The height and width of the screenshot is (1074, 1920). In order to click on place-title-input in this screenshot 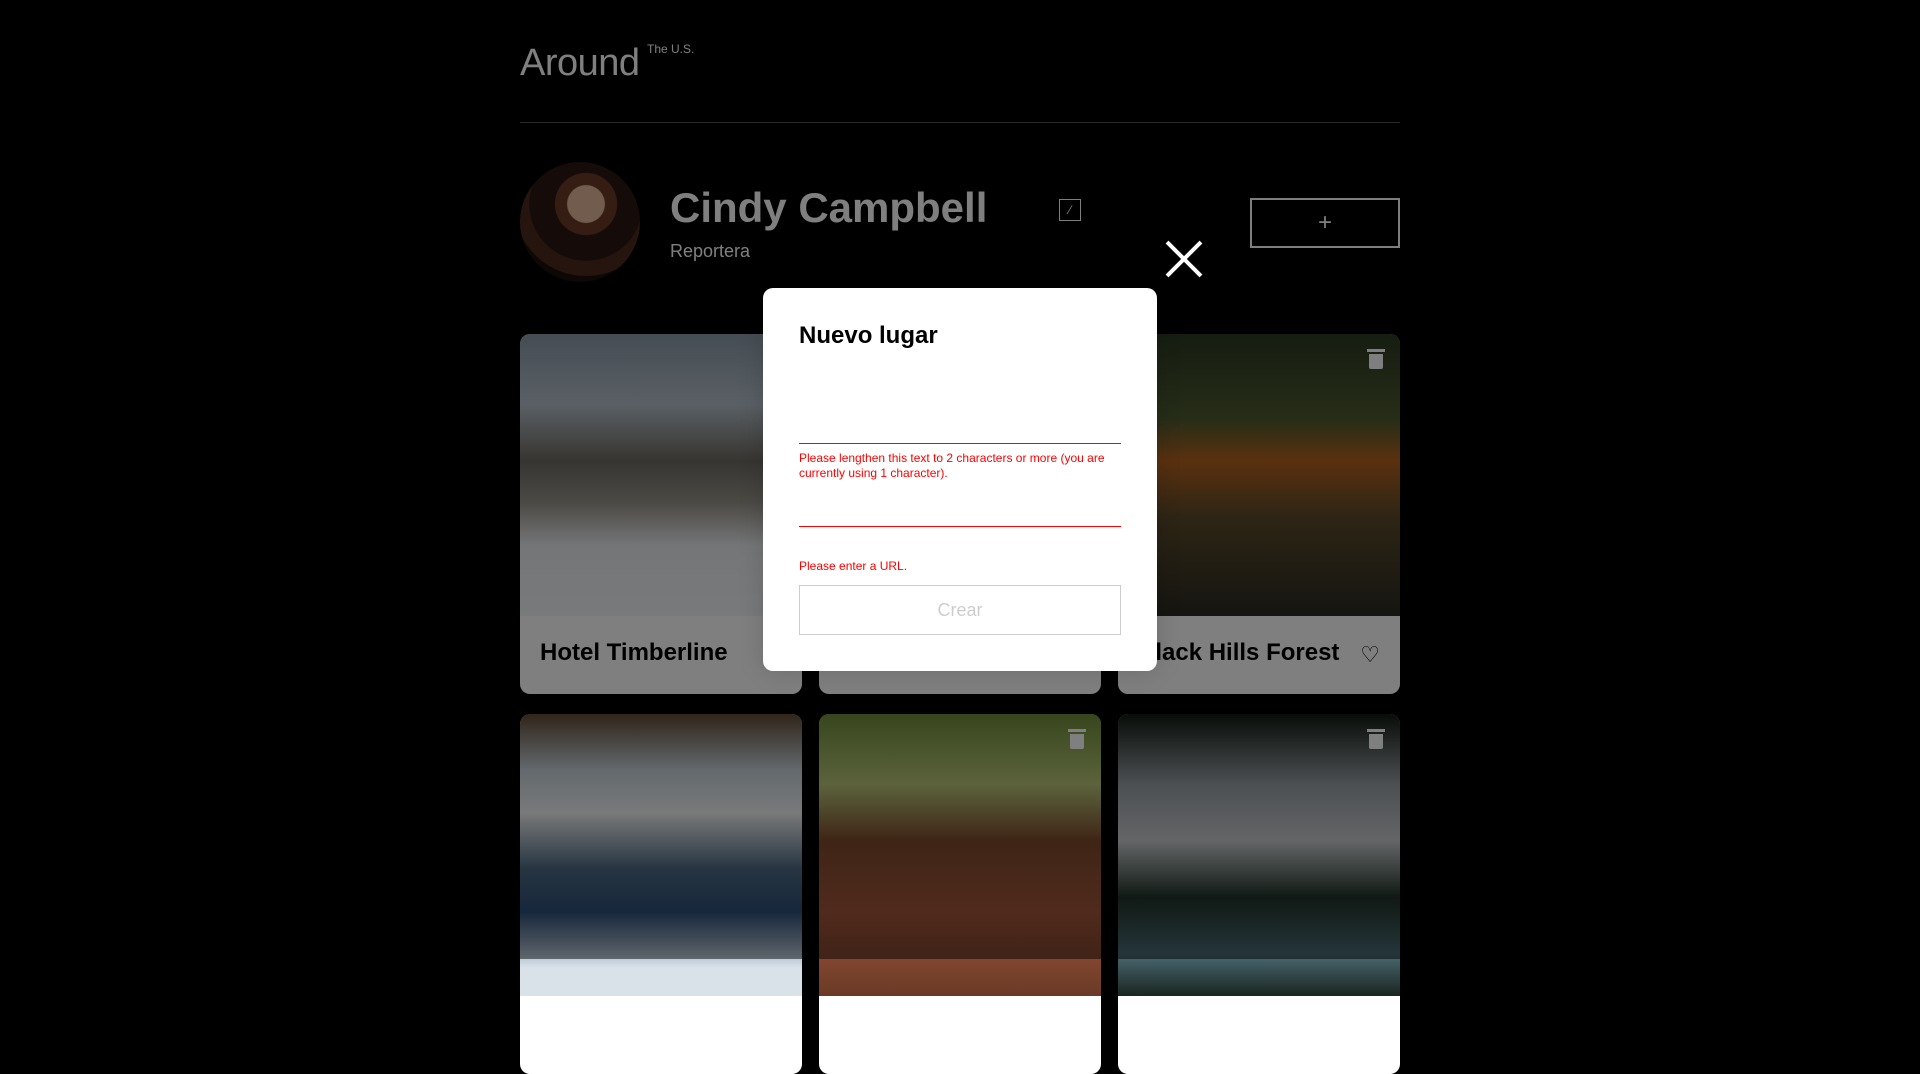, I will do `click(960, 428)`.